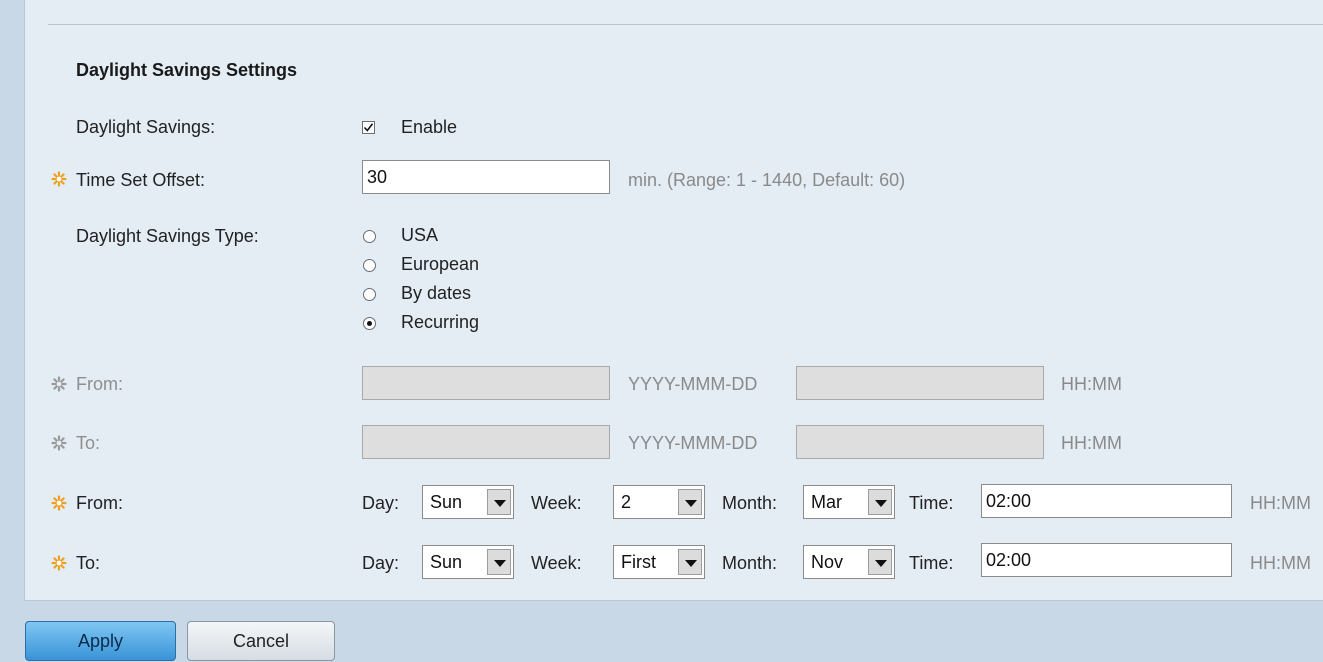  What do you see at coordinates (420, 235) in the screenshot?
I see `radio-usa-label: USA` at bounding box center [420, 235].